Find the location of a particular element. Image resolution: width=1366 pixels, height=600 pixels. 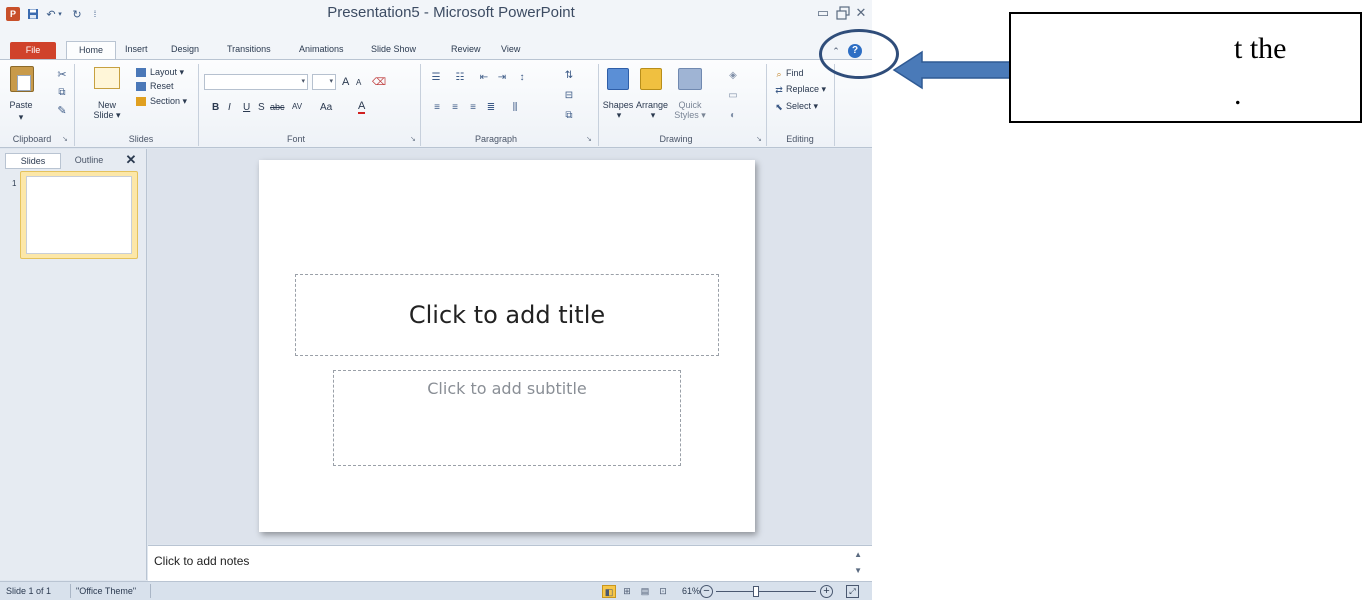

align-text-icon: ⊟ is located at coordinates (569, 95).